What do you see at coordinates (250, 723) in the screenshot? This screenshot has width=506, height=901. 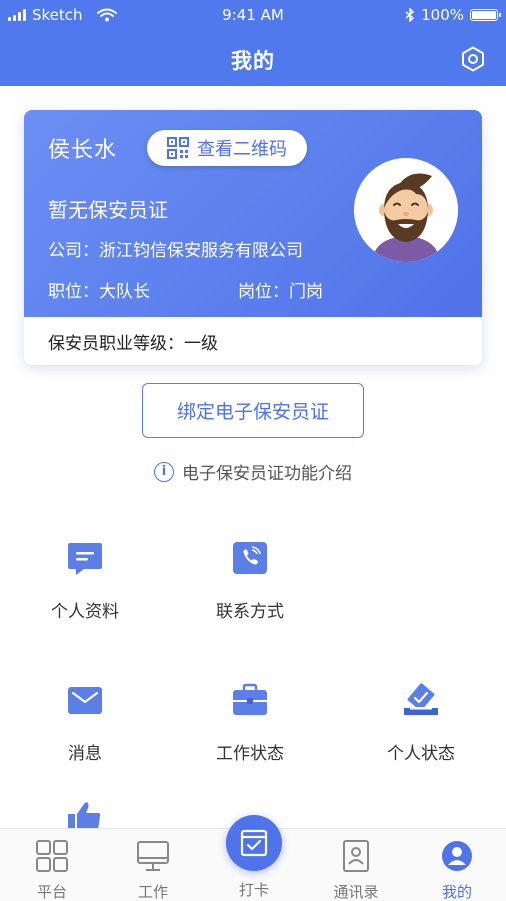 I see `menu-item-work-status: 工作状态` at bounding box center [250, 723].